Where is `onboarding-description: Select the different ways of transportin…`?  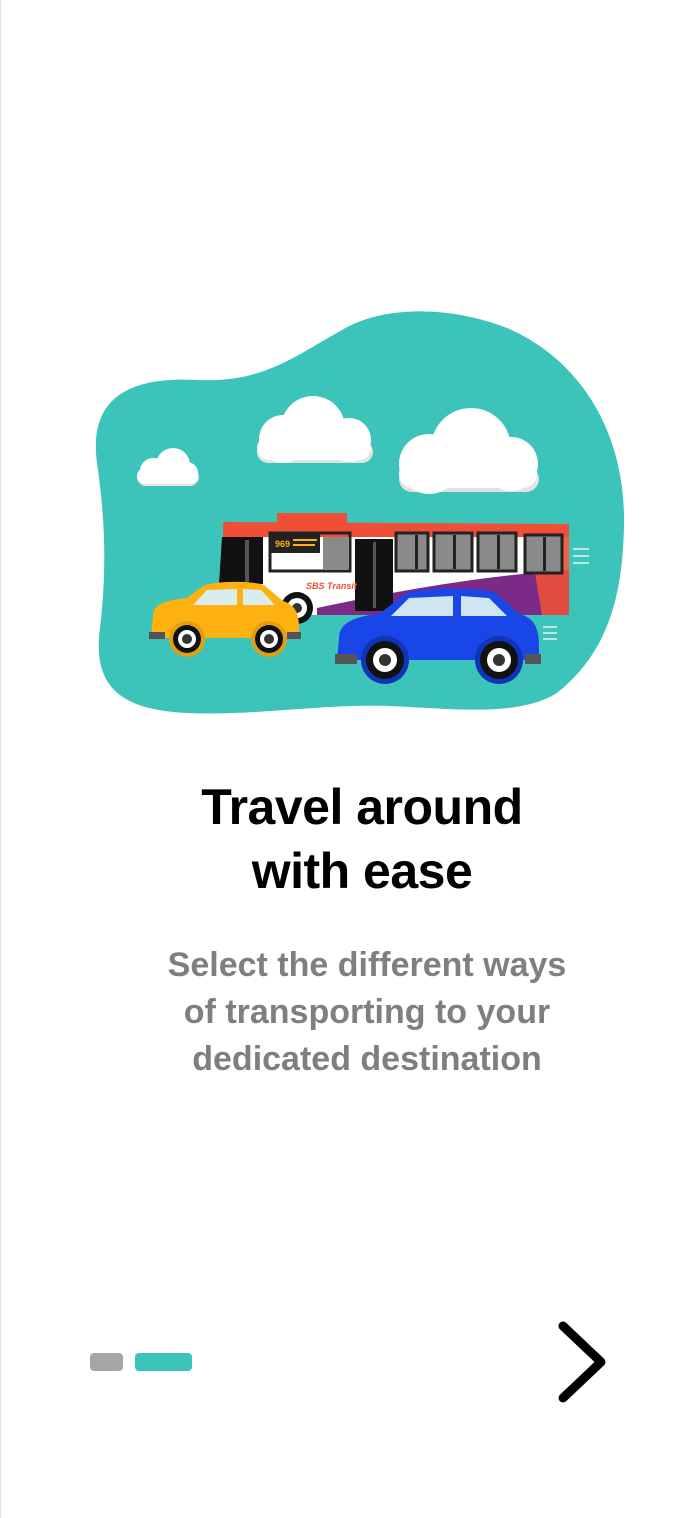 onboarding-description: Select the different ways of transportin… is located at coordinates (348, 1012).